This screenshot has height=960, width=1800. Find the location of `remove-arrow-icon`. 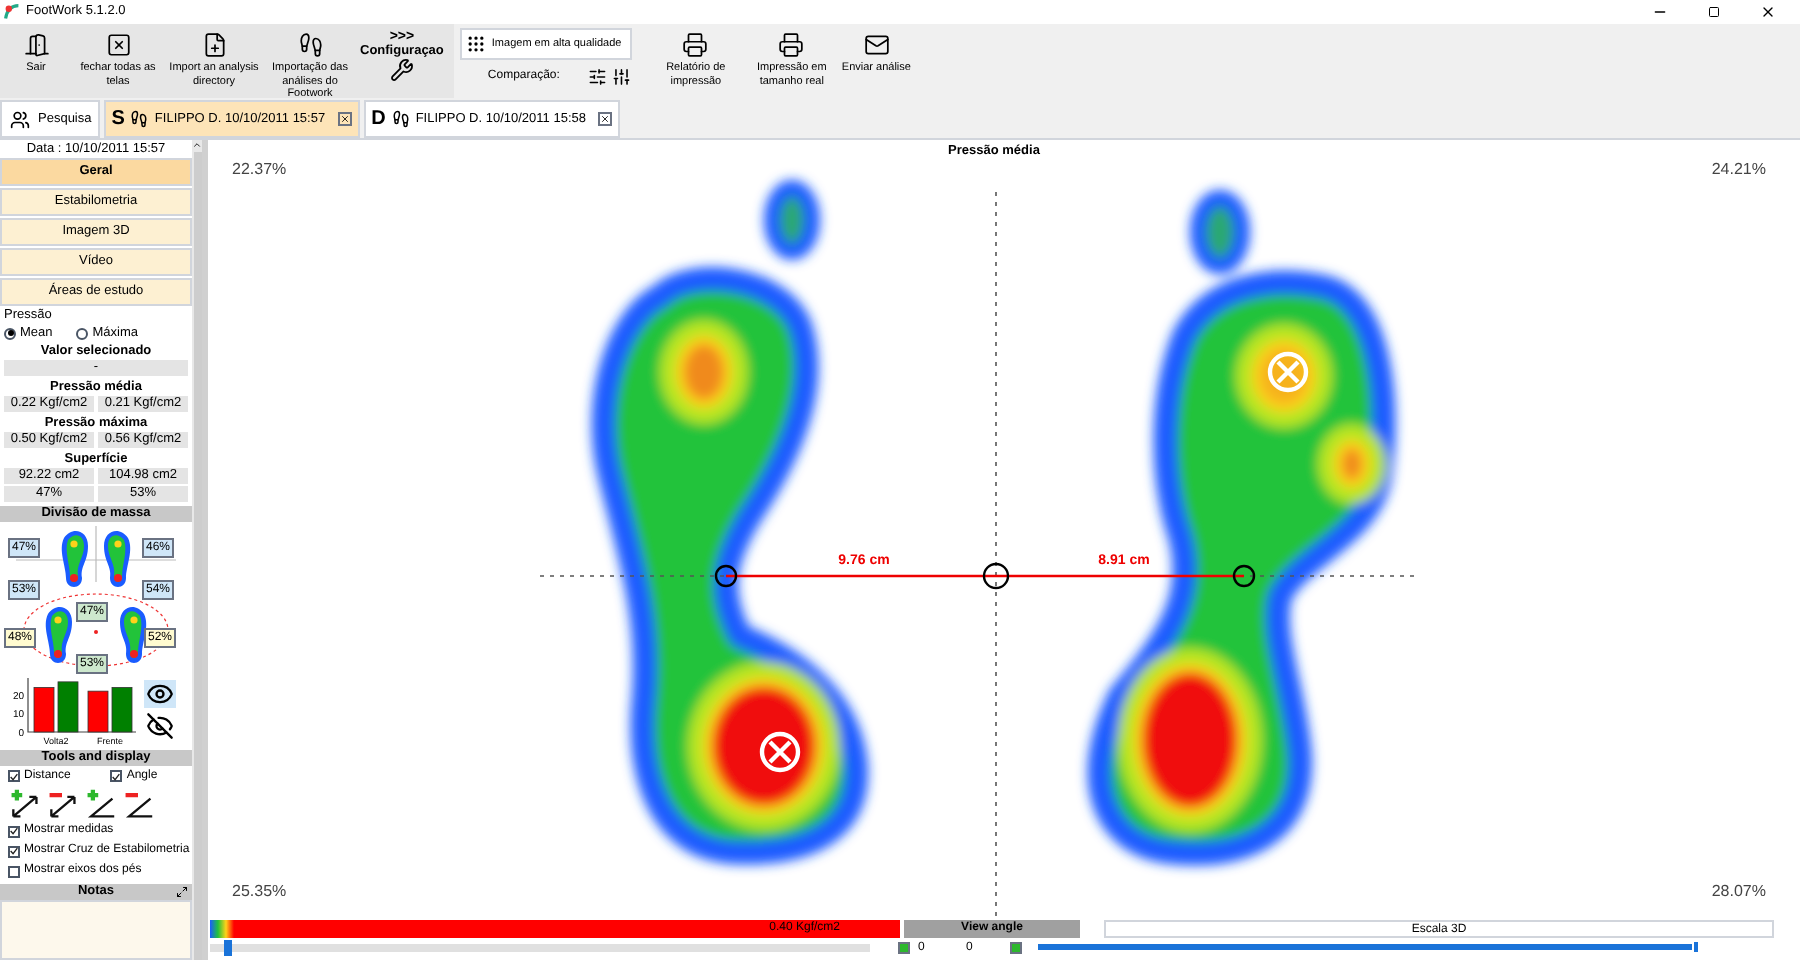

remove-arrow-icon is located at coordinates (62, 804).